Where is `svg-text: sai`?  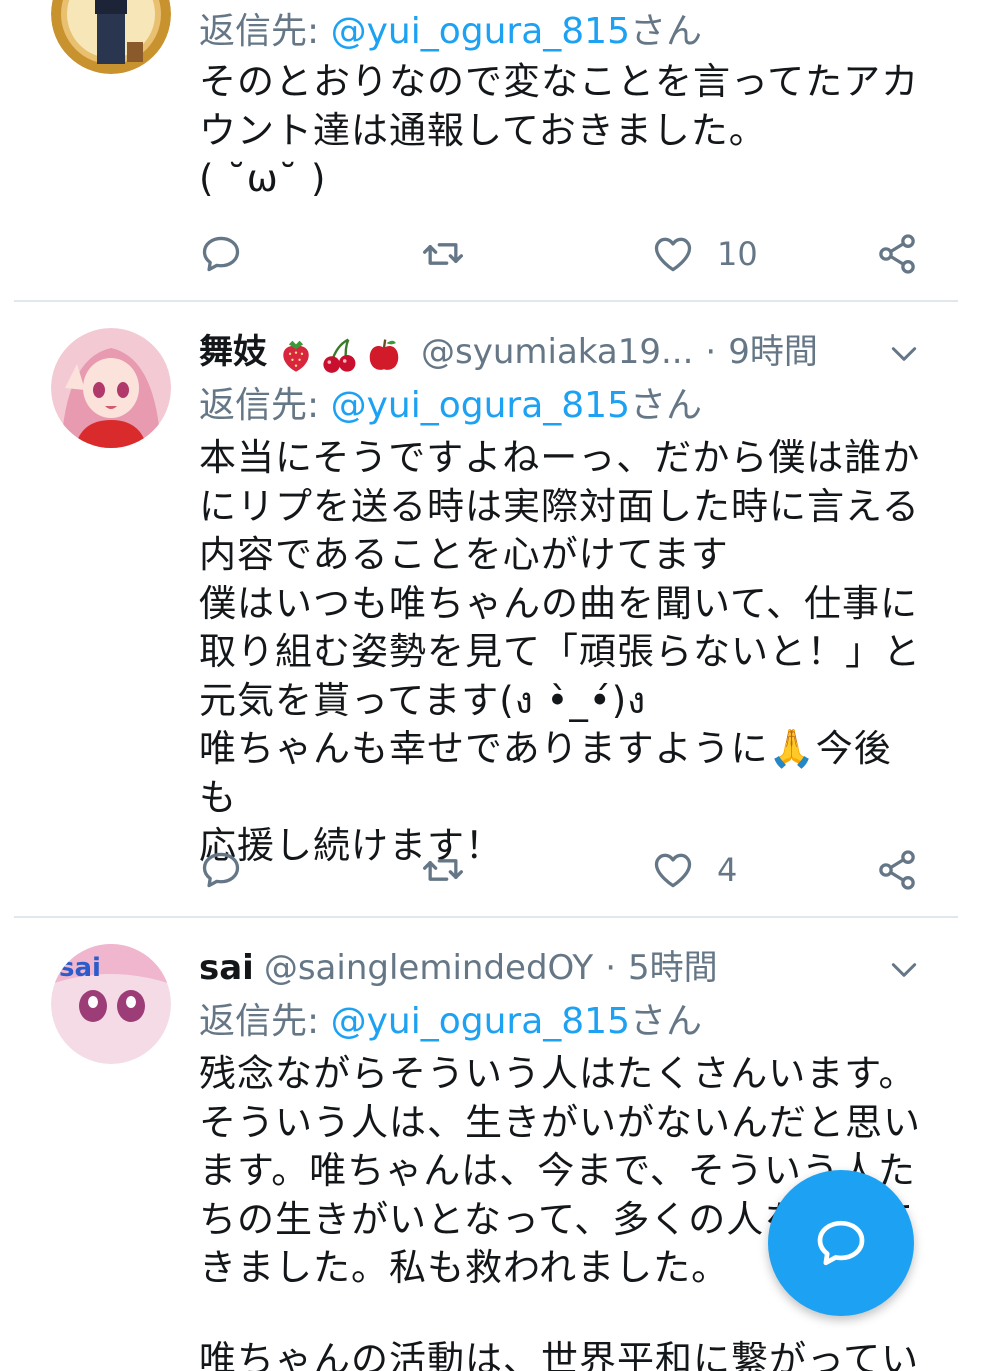
svg-text: sai is located at coordinates (80, 968).